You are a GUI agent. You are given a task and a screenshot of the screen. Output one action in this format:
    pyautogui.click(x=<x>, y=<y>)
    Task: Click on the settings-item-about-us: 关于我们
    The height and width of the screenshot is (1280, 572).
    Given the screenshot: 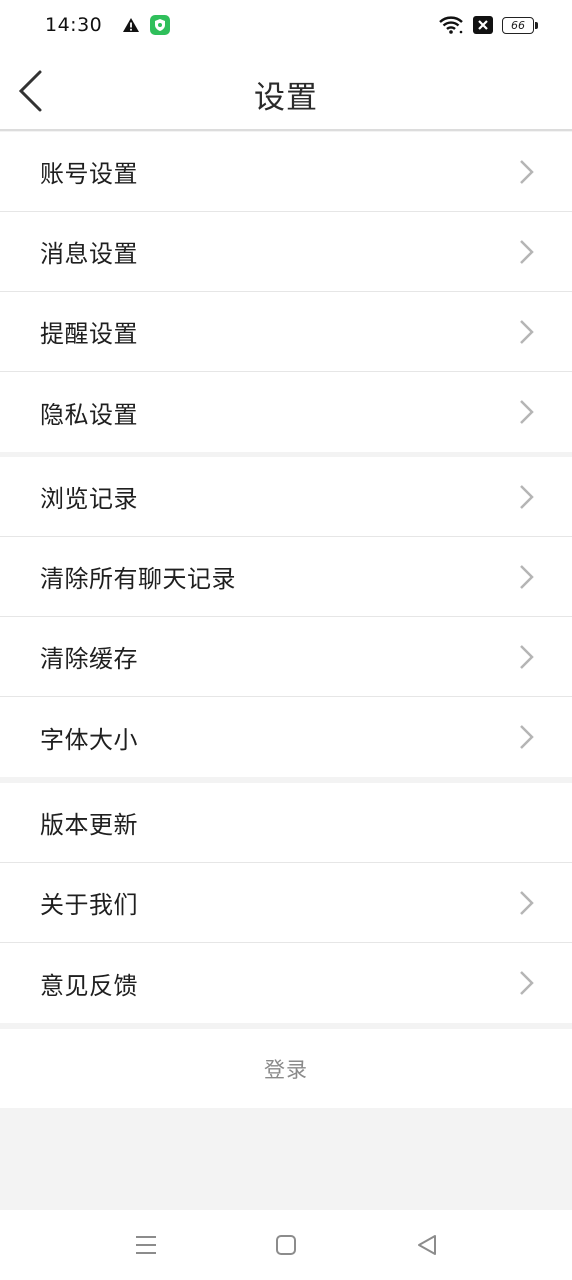 What is the action you would take?
    pyautogui.click(x=286, y=903)
    